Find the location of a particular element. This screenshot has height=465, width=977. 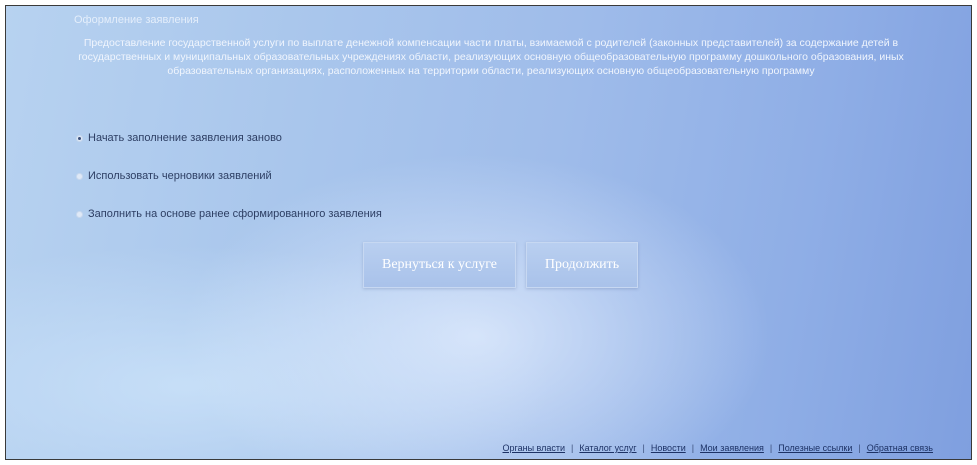

option-label: Начать заполнение заявления заново is located at coordinates (185, 138).